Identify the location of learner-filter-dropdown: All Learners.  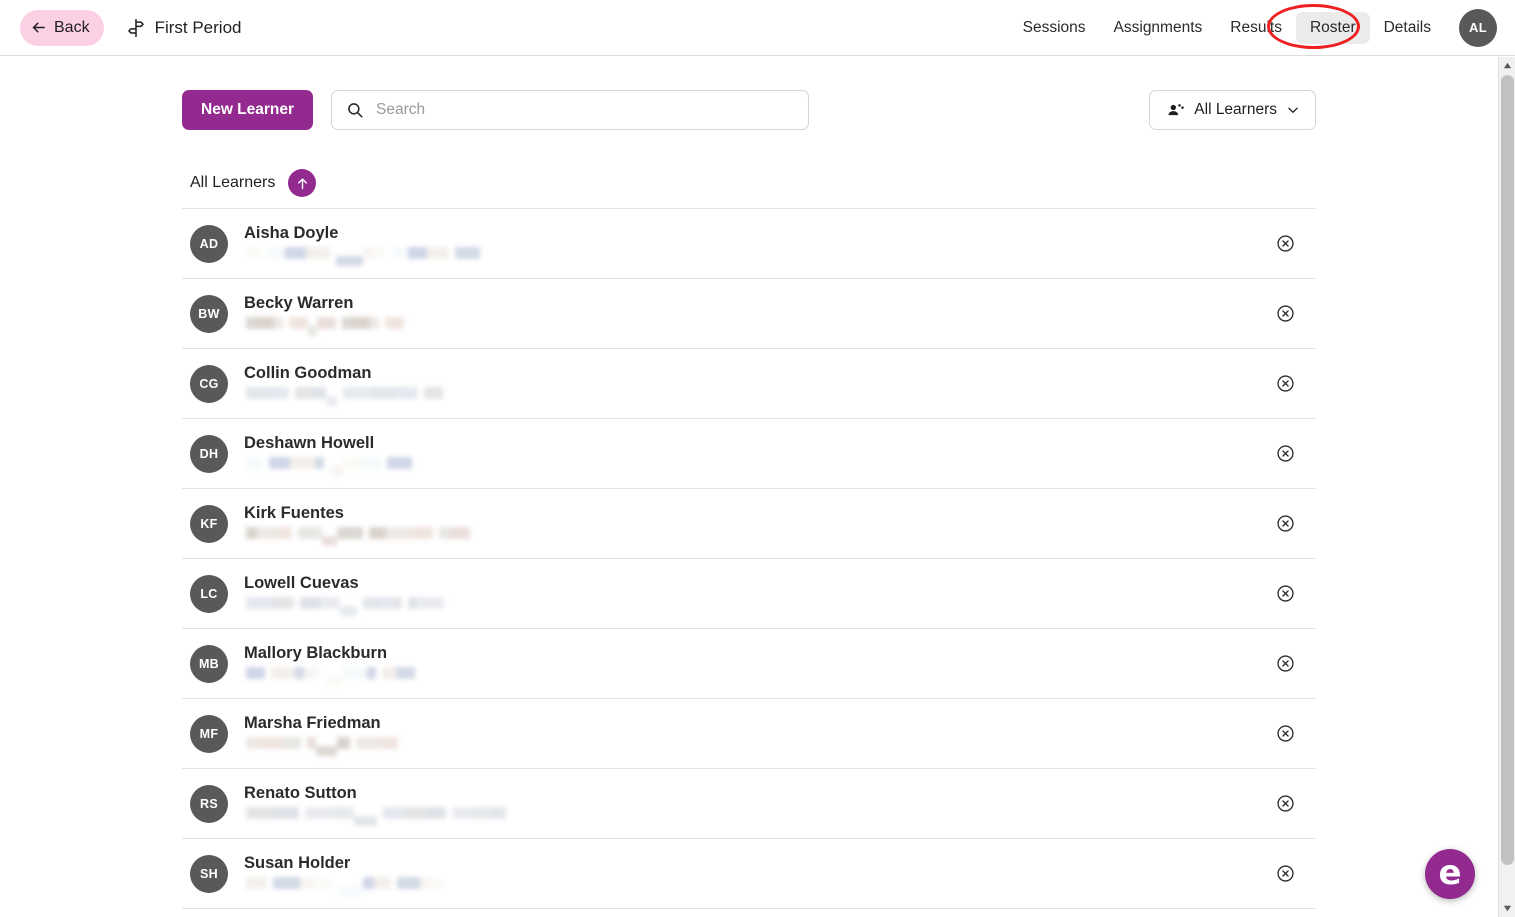
(1232, 110).